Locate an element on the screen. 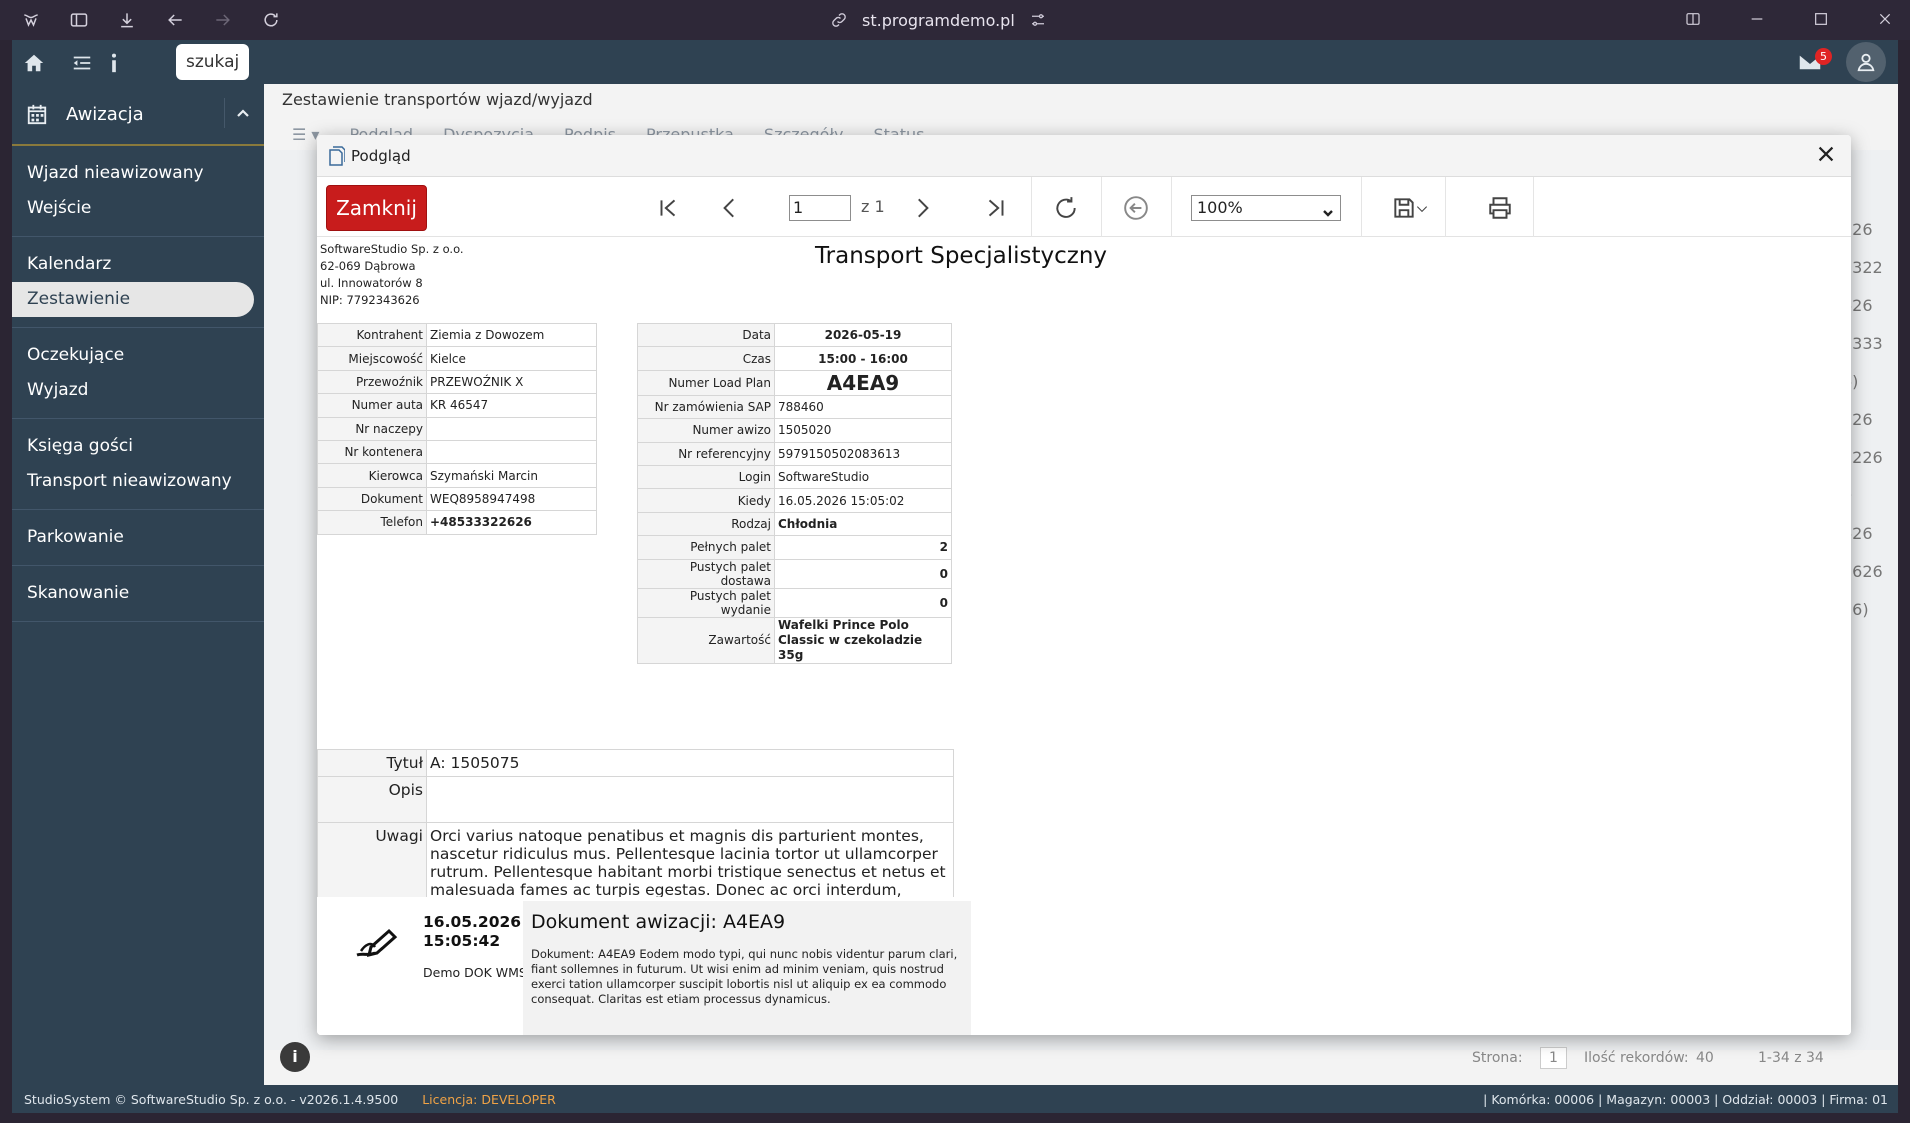 This screenshot has height=1123, width=1910. document-icon is located at coordinates (336, 155).